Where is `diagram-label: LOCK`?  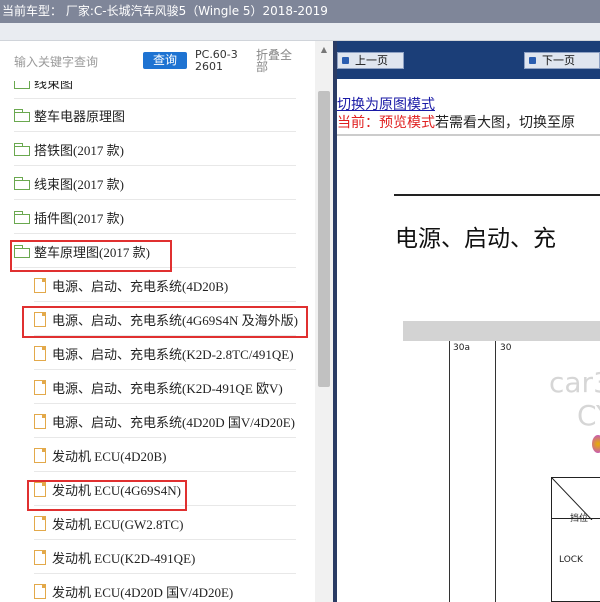 diagram-label: LOCK is located at coordinates (571, 560).